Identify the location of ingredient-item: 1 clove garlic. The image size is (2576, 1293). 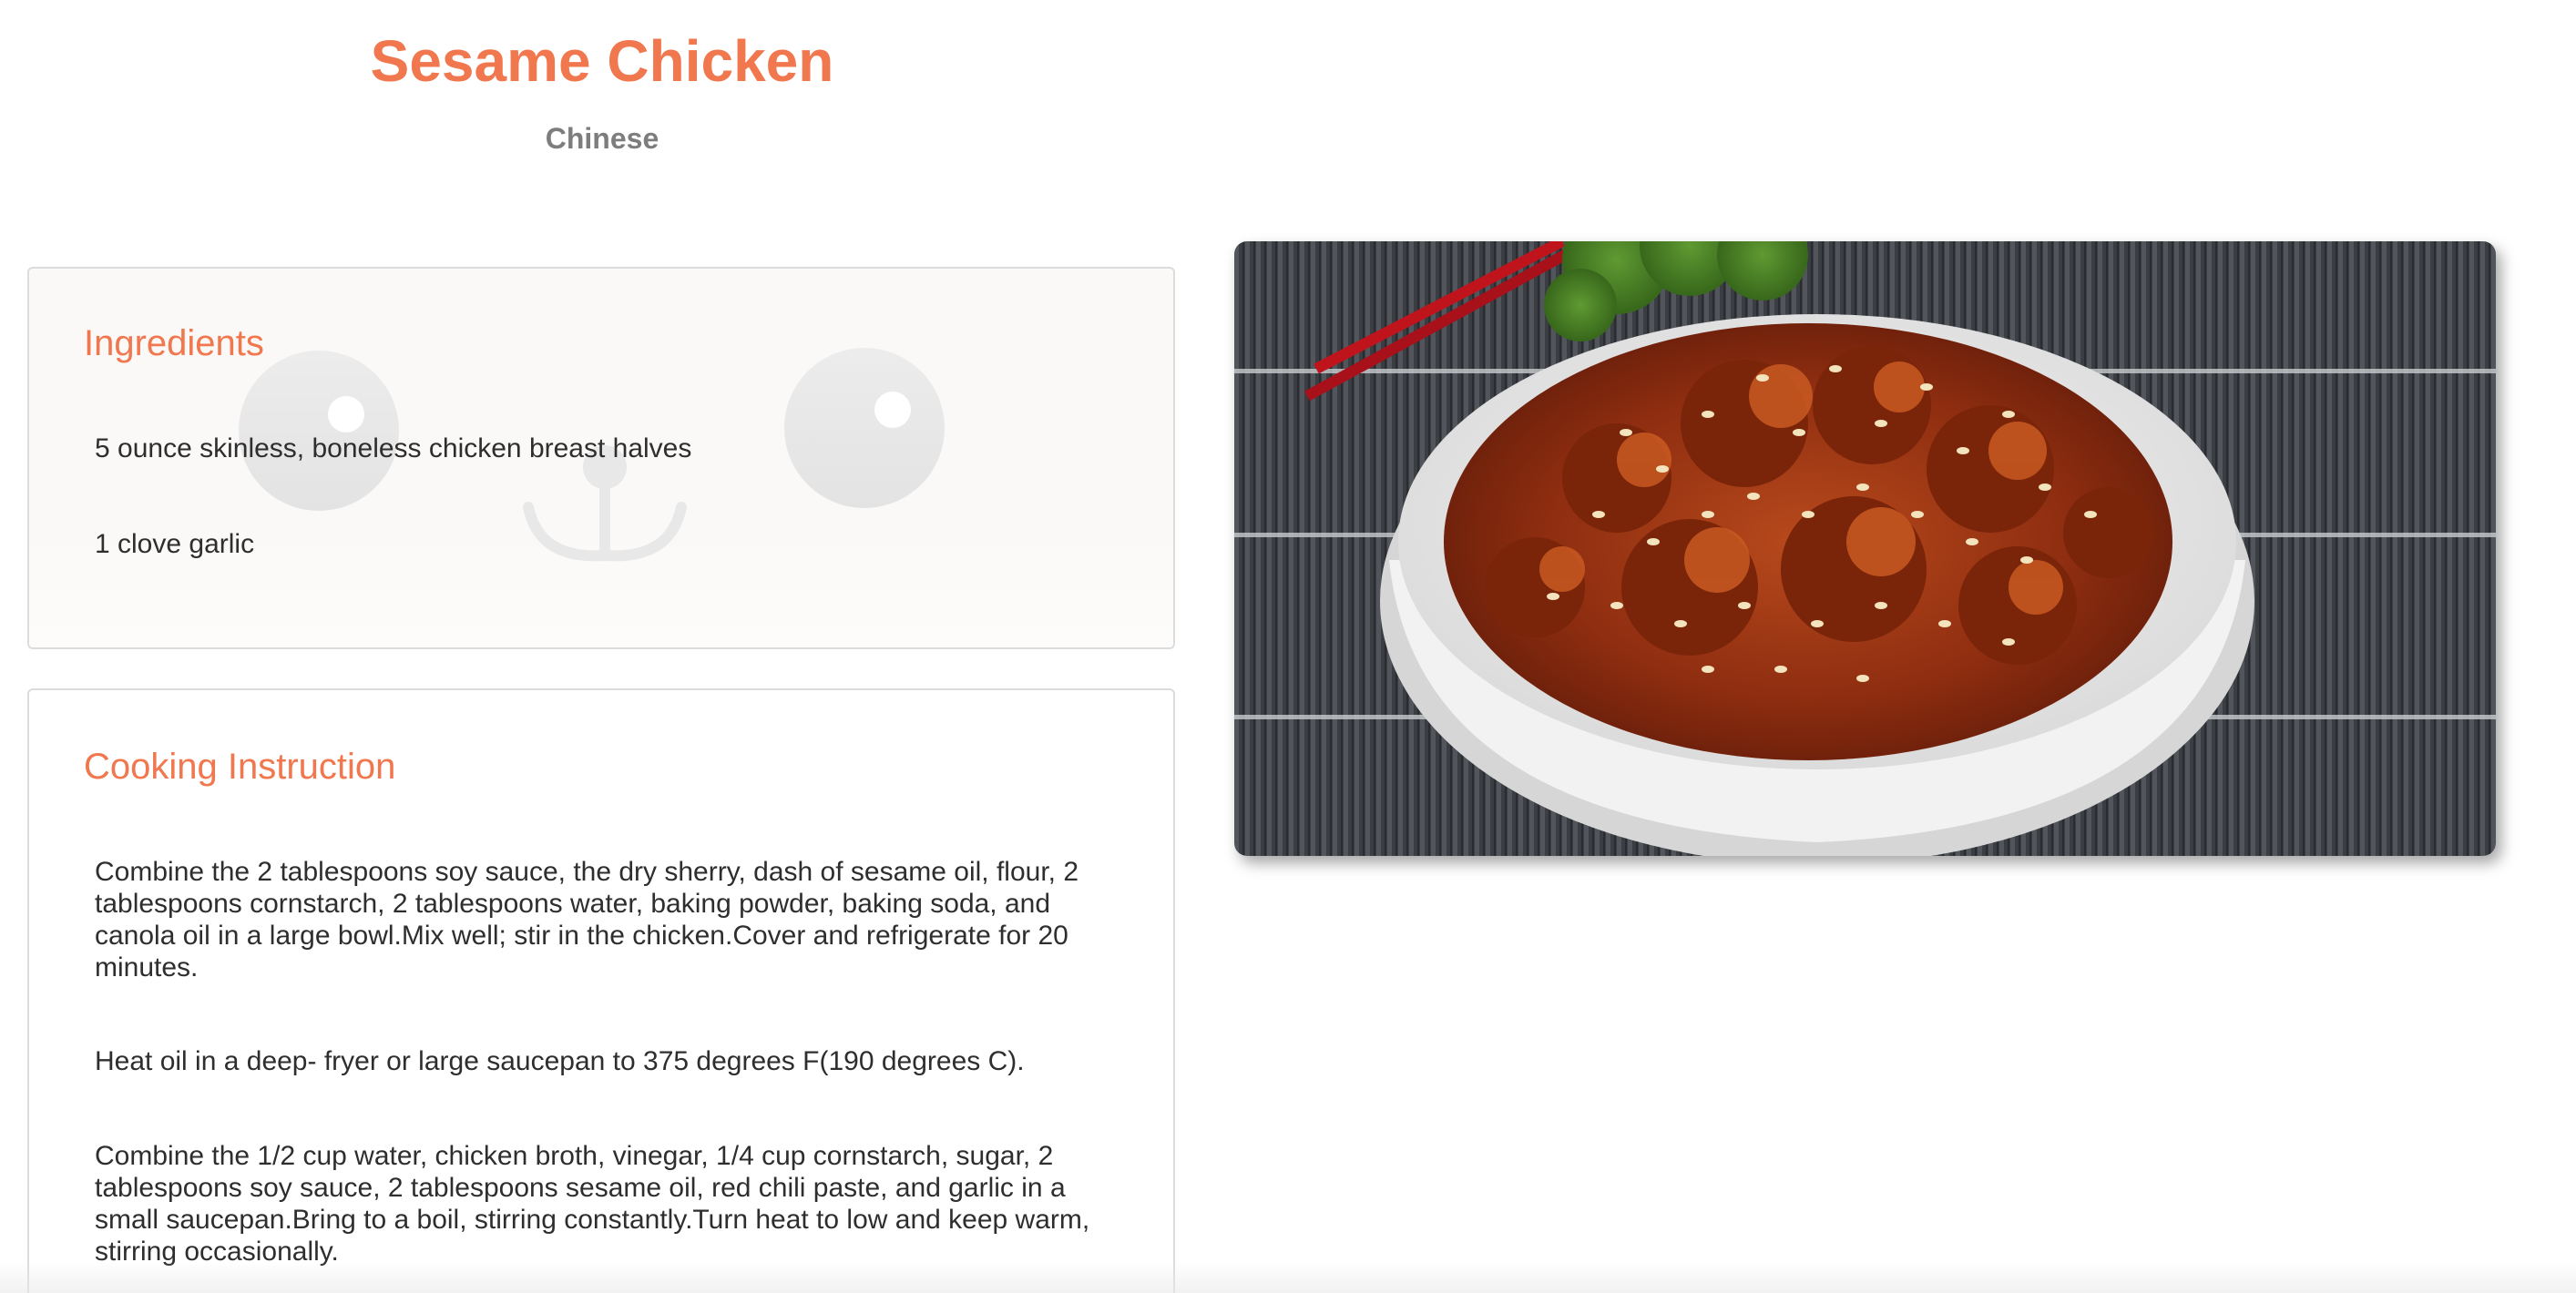
(175, 544).